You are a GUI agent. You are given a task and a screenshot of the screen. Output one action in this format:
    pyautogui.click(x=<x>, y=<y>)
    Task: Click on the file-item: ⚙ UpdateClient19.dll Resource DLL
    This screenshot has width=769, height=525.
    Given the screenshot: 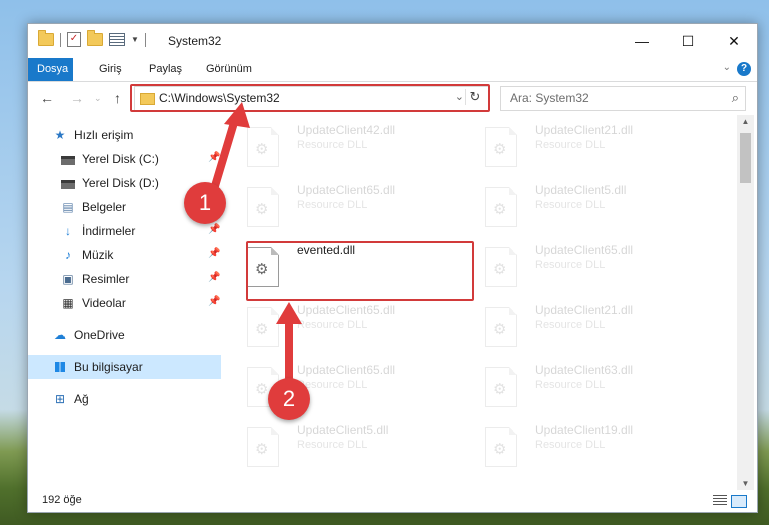 What is the action you would take?
    pyautogui.click(x=591, y=447)
    